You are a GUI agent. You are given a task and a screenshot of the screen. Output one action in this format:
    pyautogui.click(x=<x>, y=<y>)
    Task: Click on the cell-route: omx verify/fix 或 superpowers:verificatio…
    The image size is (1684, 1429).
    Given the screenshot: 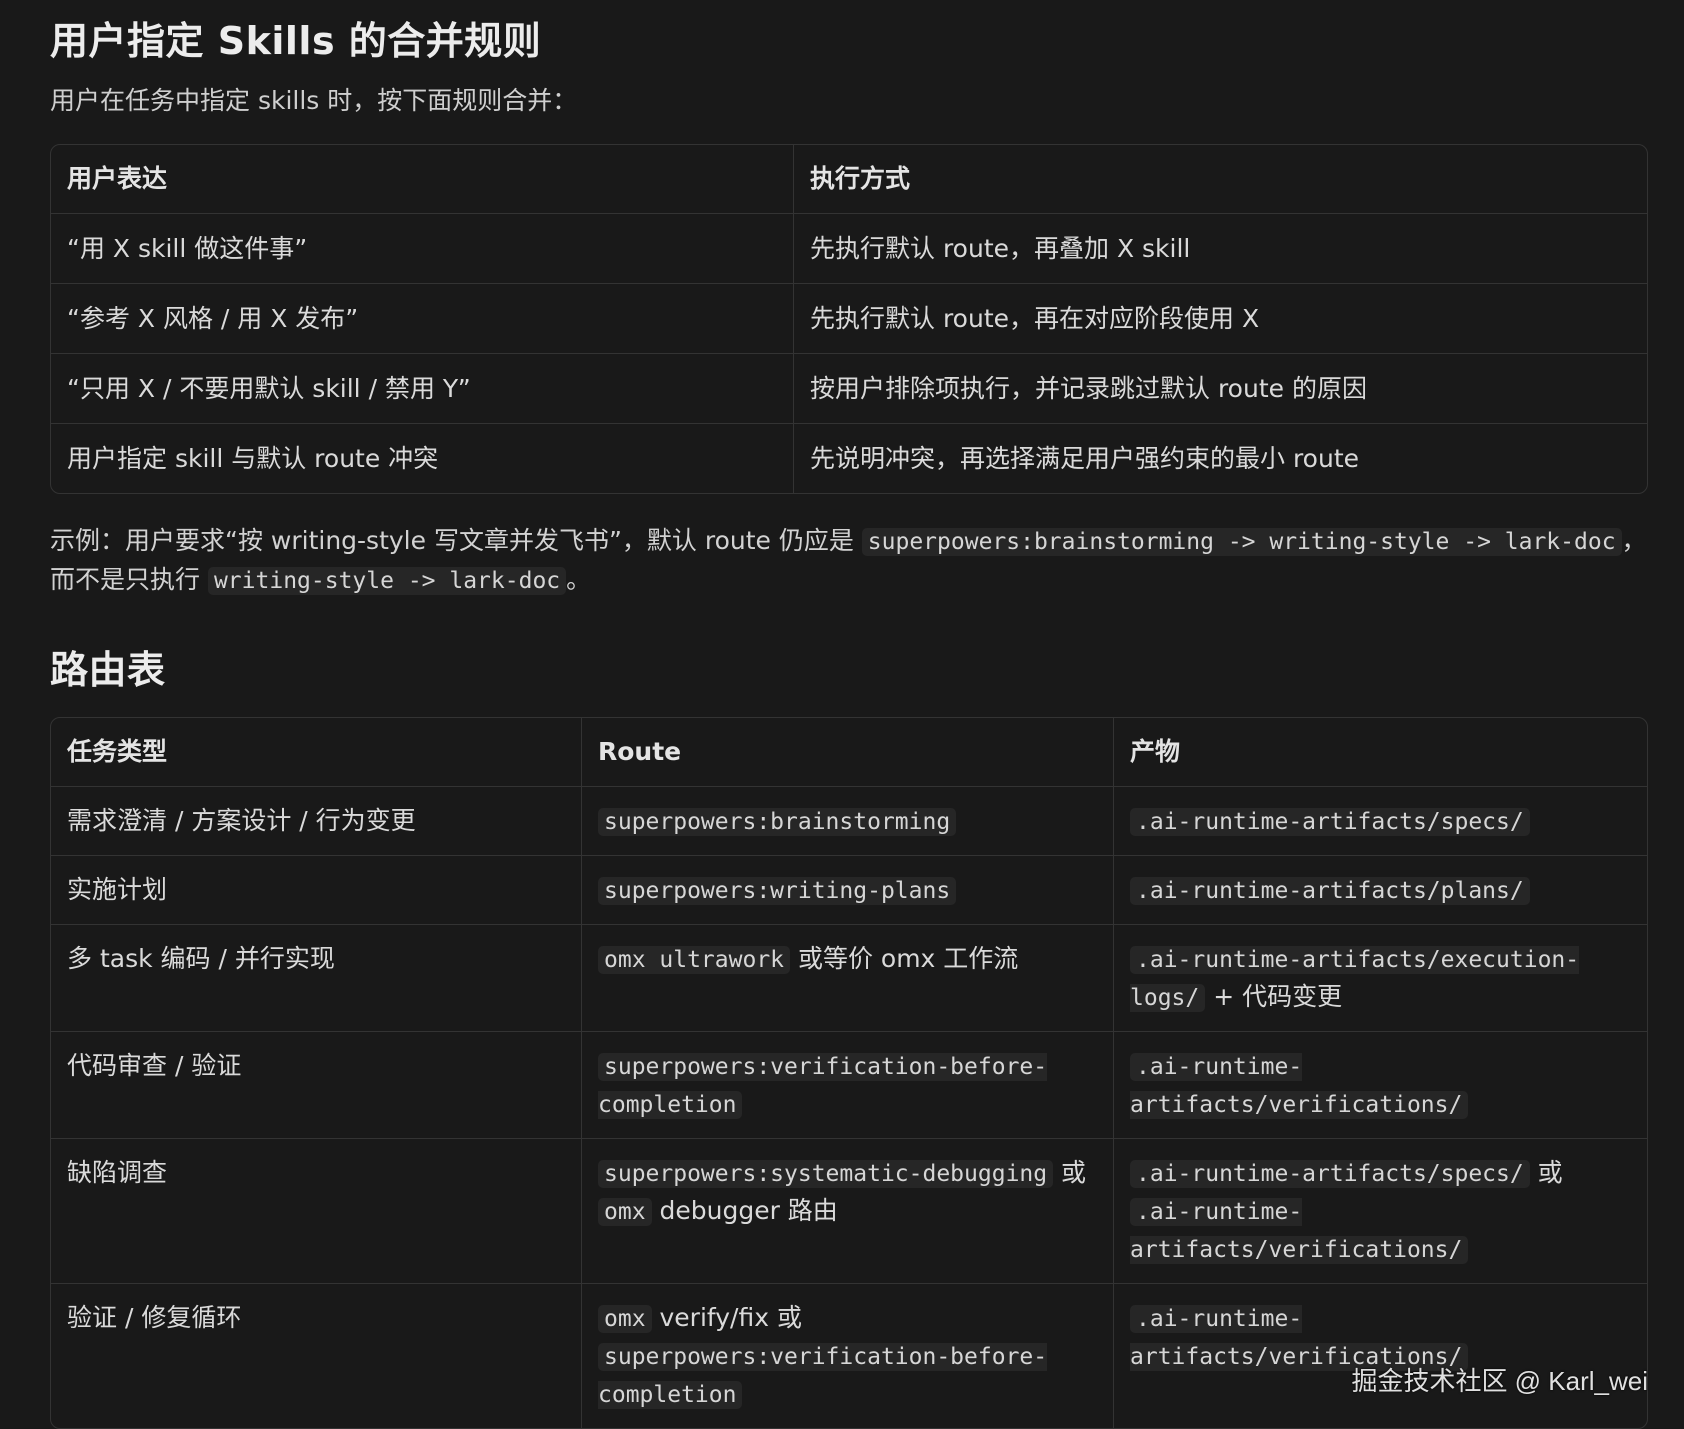 What is the action you would take?
    pyautogui.click(x=848, y=1356)
    